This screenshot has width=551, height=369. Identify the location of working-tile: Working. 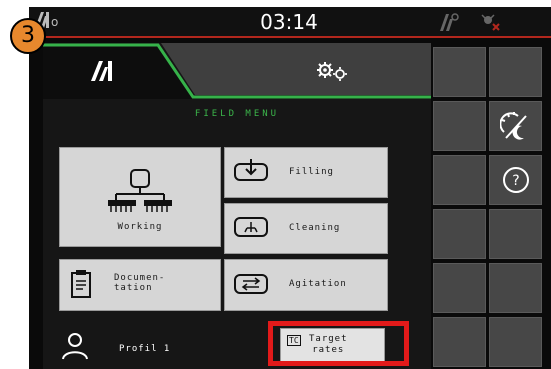
(140, 197).